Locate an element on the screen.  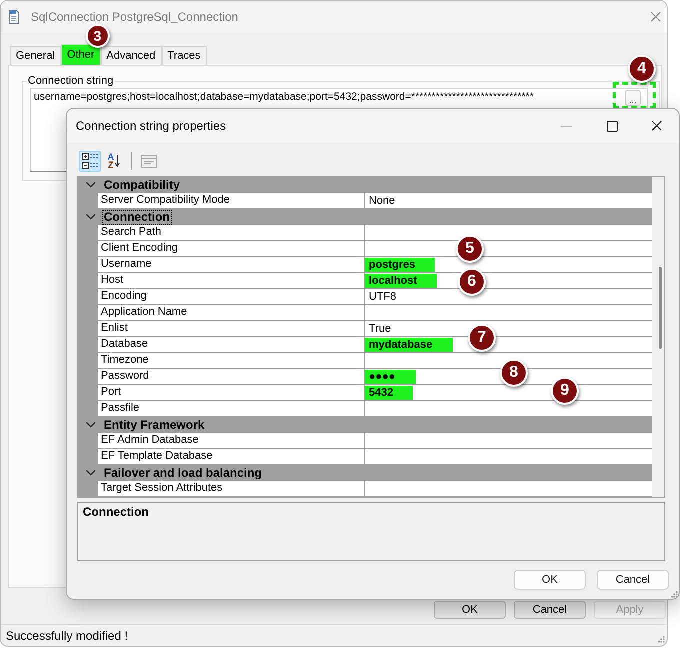
status-text: Successfully modified ! is located at coordinates (67, 635).